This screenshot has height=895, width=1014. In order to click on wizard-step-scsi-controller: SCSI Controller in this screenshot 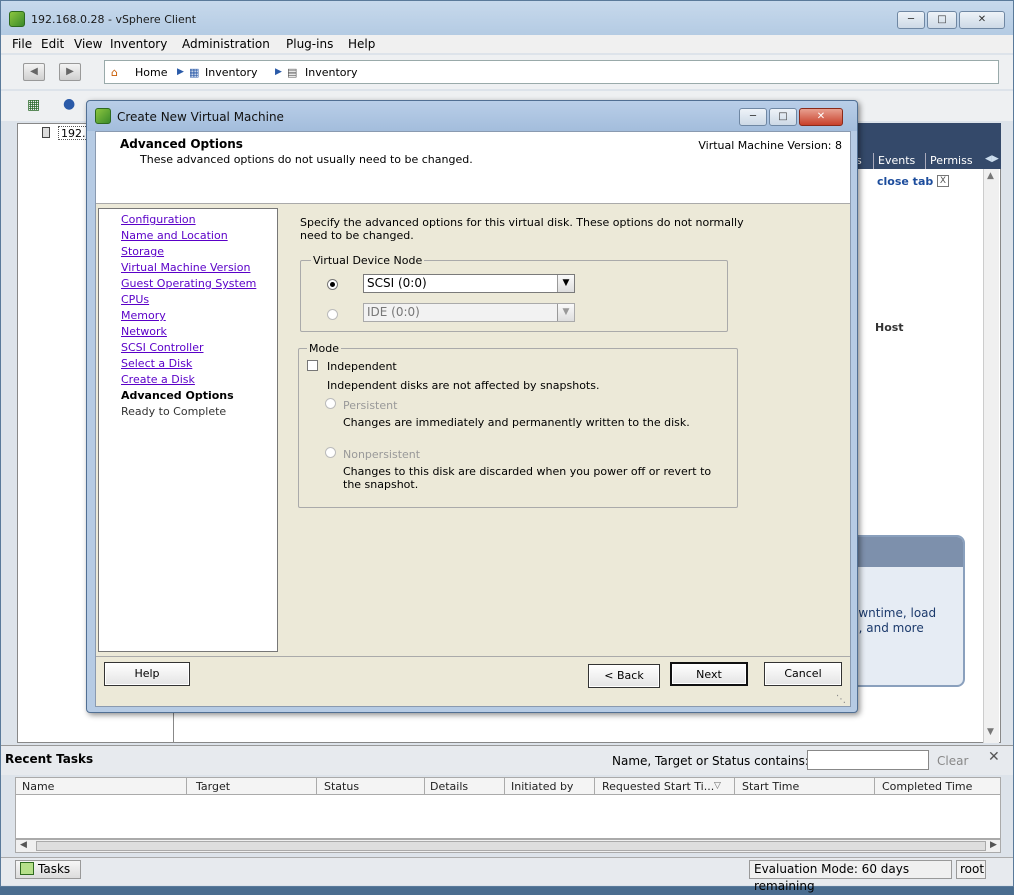, I will do `click(162, 347)`.